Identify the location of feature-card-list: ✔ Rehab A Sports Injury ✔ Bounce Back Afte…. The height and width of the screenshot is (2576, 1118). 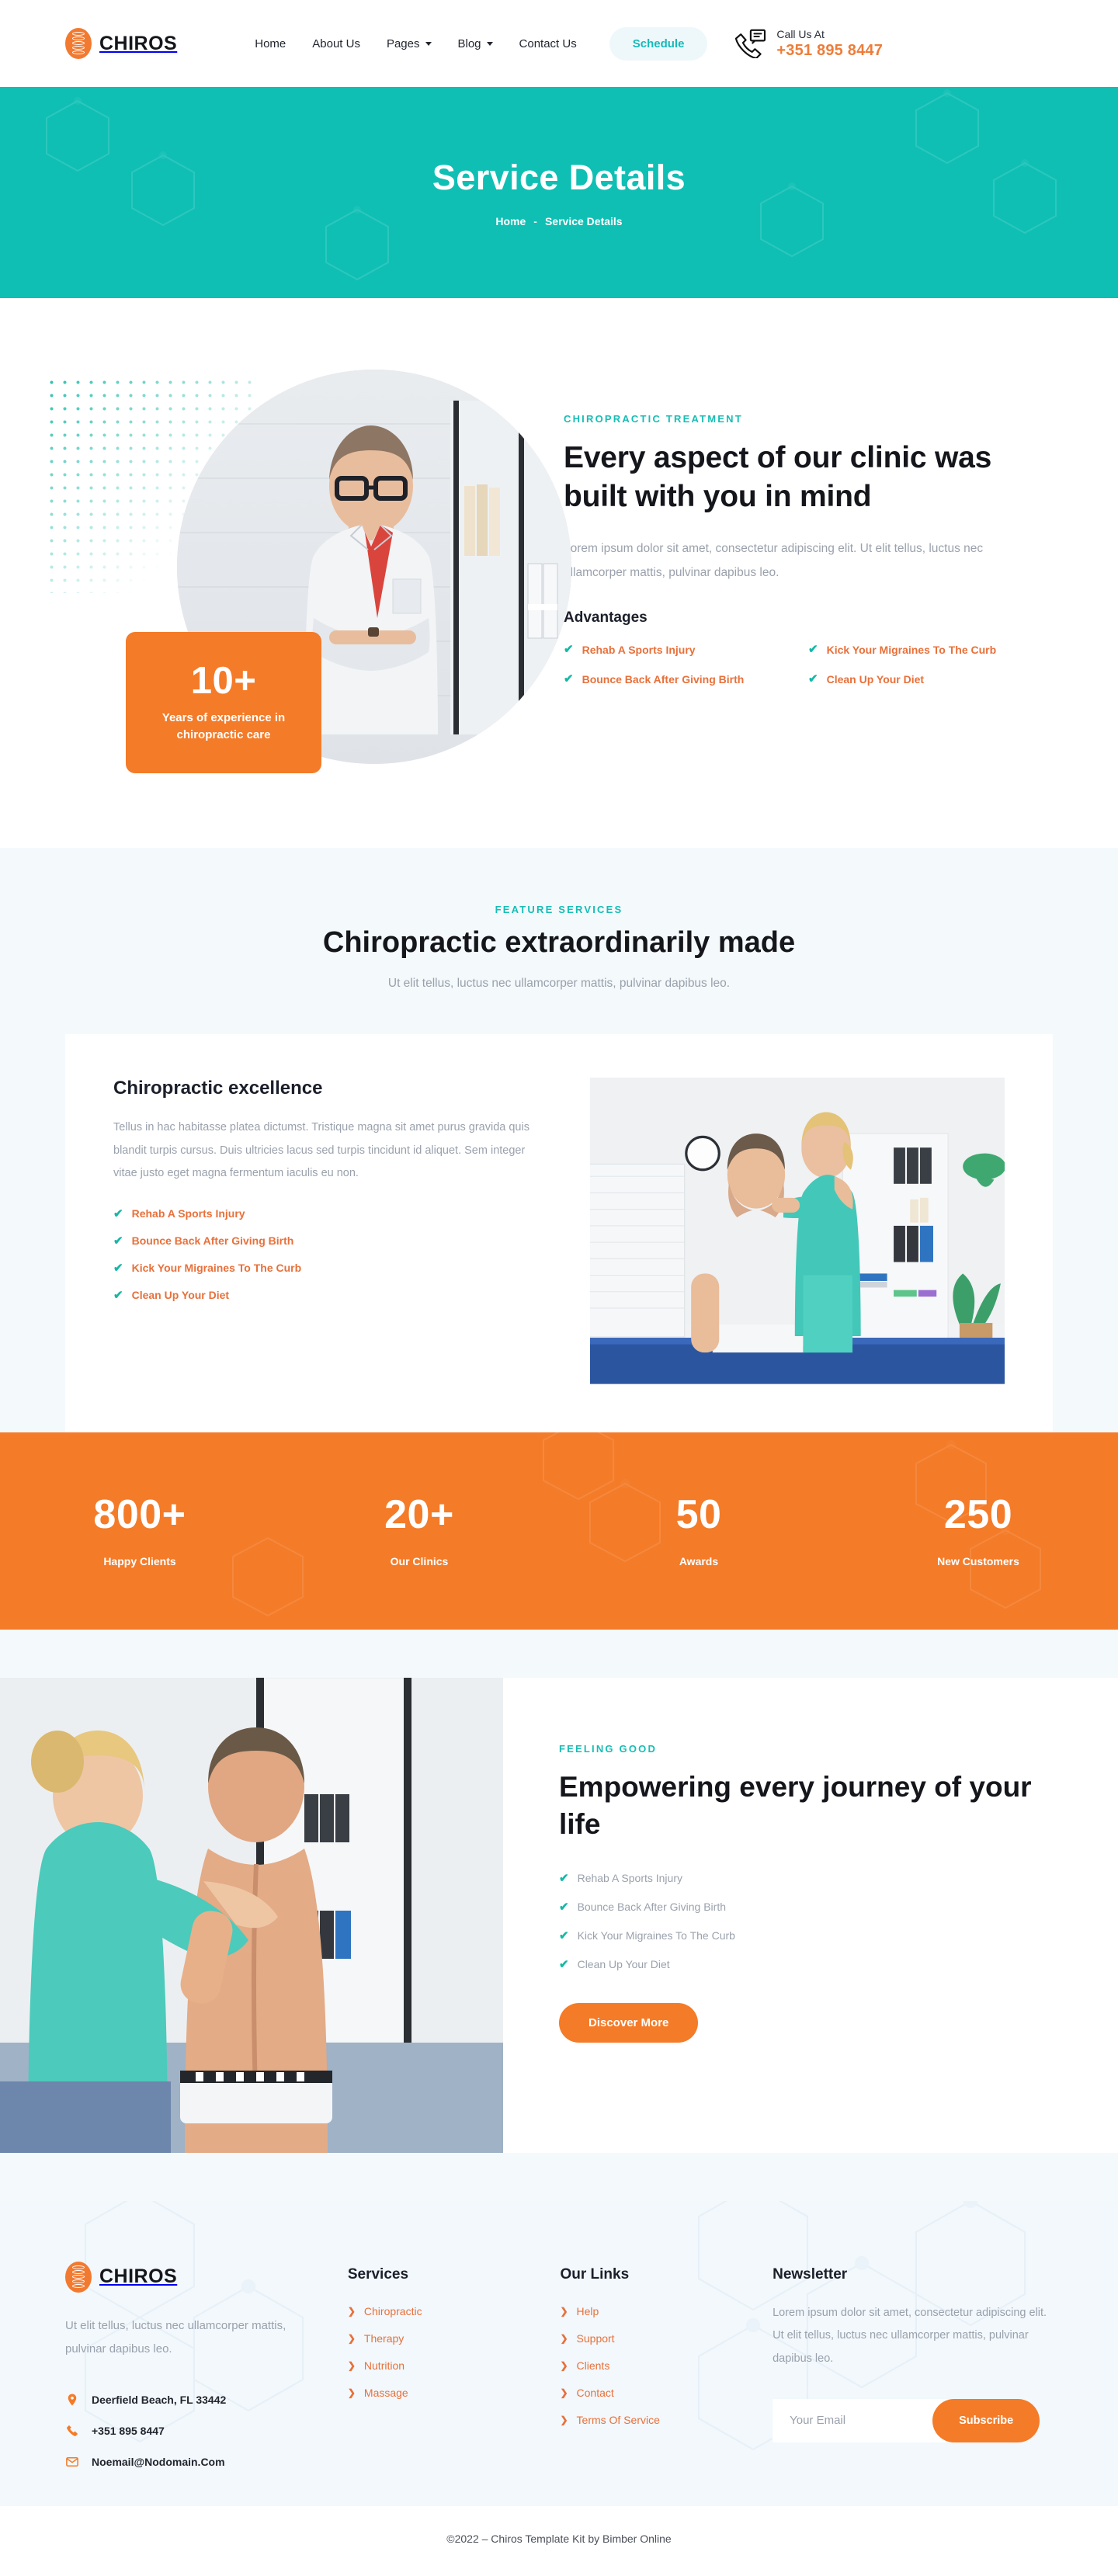
(330, 1254).